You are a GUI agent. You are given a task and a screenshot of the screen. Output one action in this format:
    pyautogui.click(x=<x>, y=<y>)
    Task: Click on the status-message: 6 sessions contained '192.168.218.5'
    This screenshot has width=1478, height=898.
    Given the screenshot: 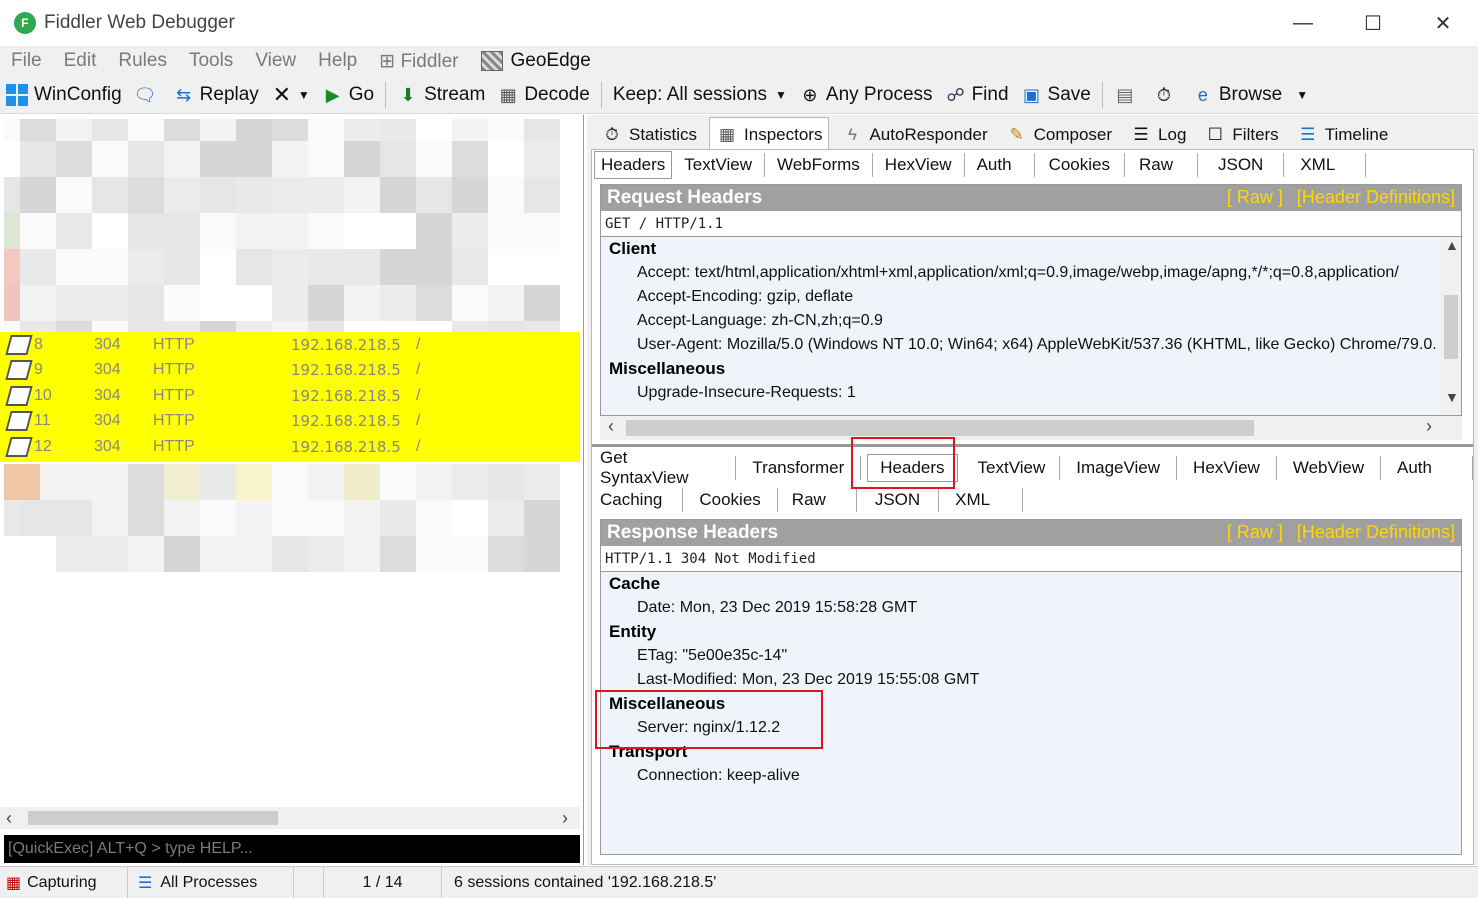 What is the action you would take?
    pyautogui.click(x=585, y=882)
    